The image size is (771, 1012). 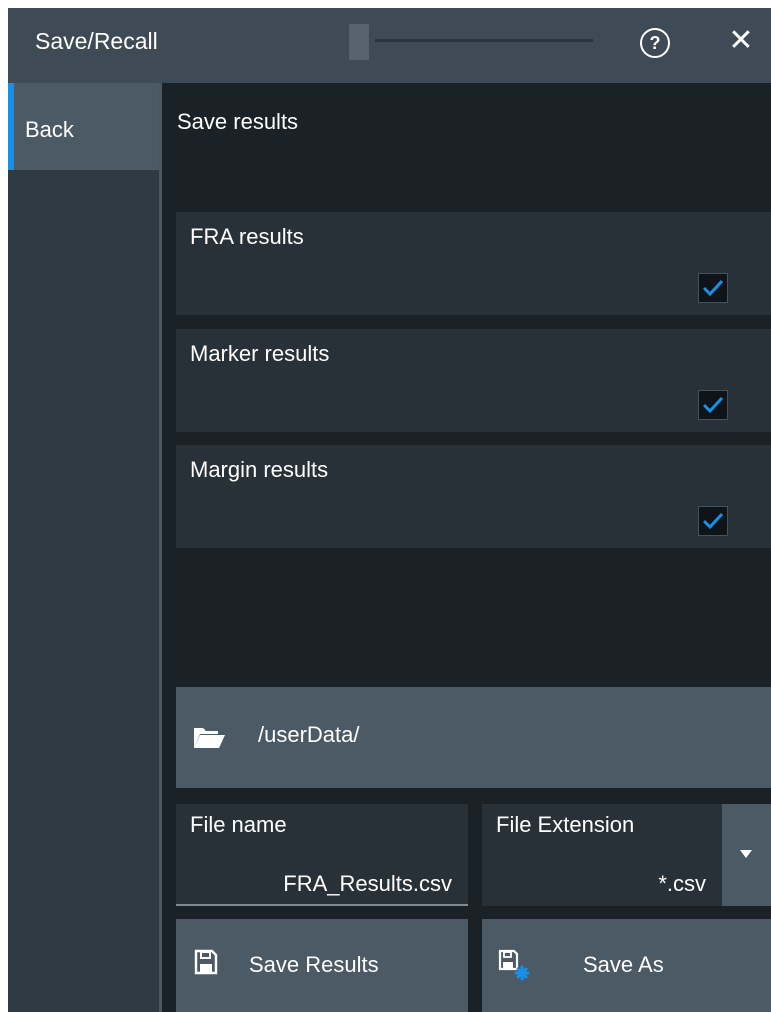 I want to click on marker-results-checkbox, so click(x=713, y=405).